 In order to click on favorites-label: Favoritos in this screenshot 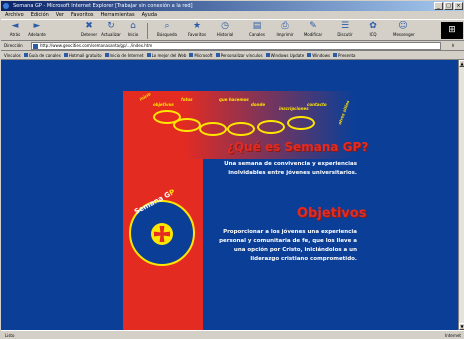, I will do `click(197, 34)`.